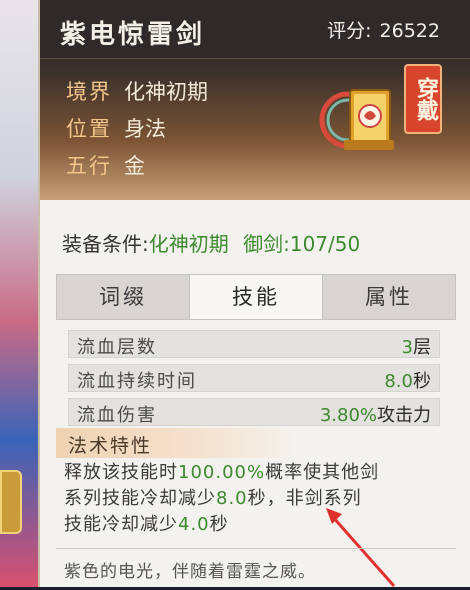 Image resolution: width=470 pixels, height=590 pixels. What do you see at coordinates (176, 443) in the screenshot?
I see `spell-traits-header: 法术特性` at bounding box center [176, 443].